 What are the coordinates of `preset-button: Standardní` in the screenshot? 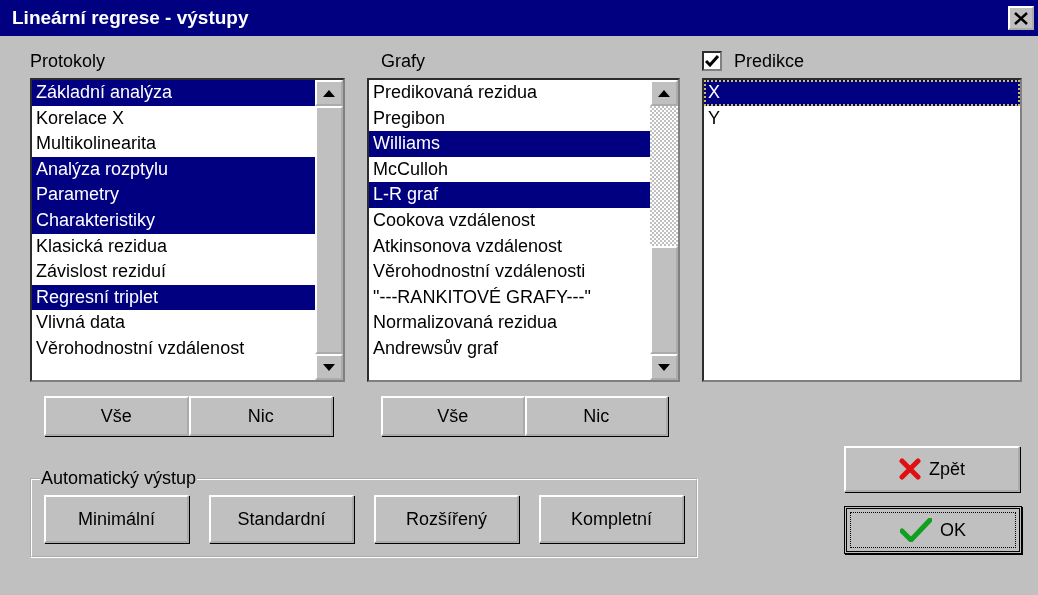 It's located at (281, 519).